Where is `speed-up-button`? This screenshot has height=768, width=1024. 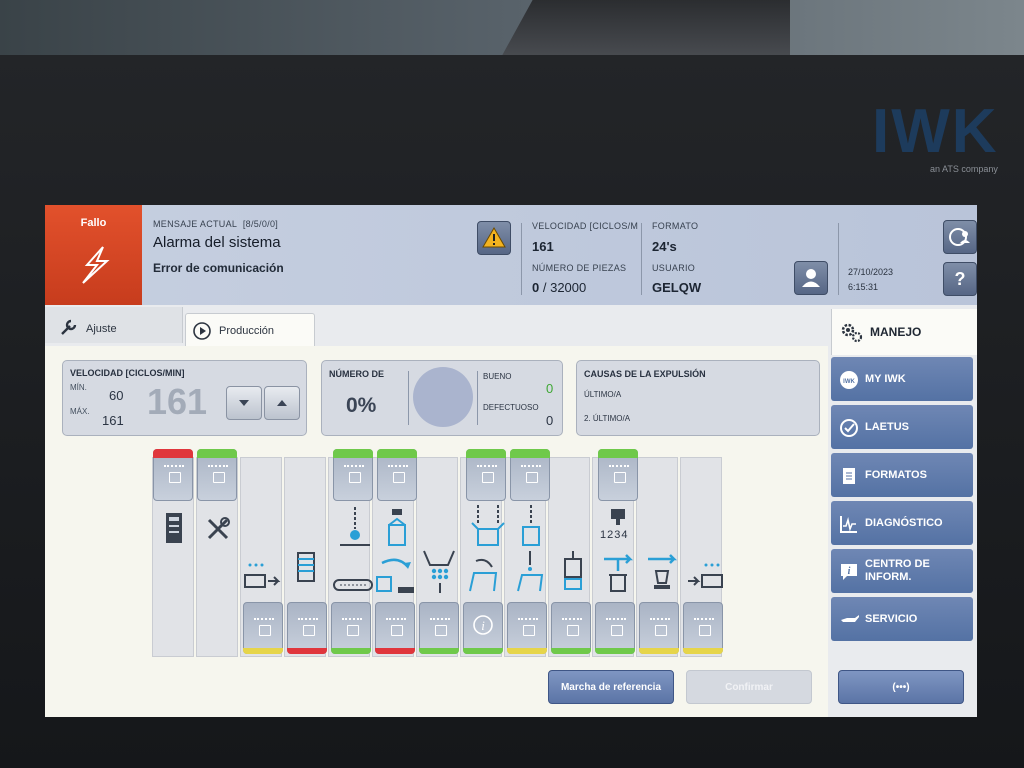 speed-up-button is located at coordinates (282, 403).